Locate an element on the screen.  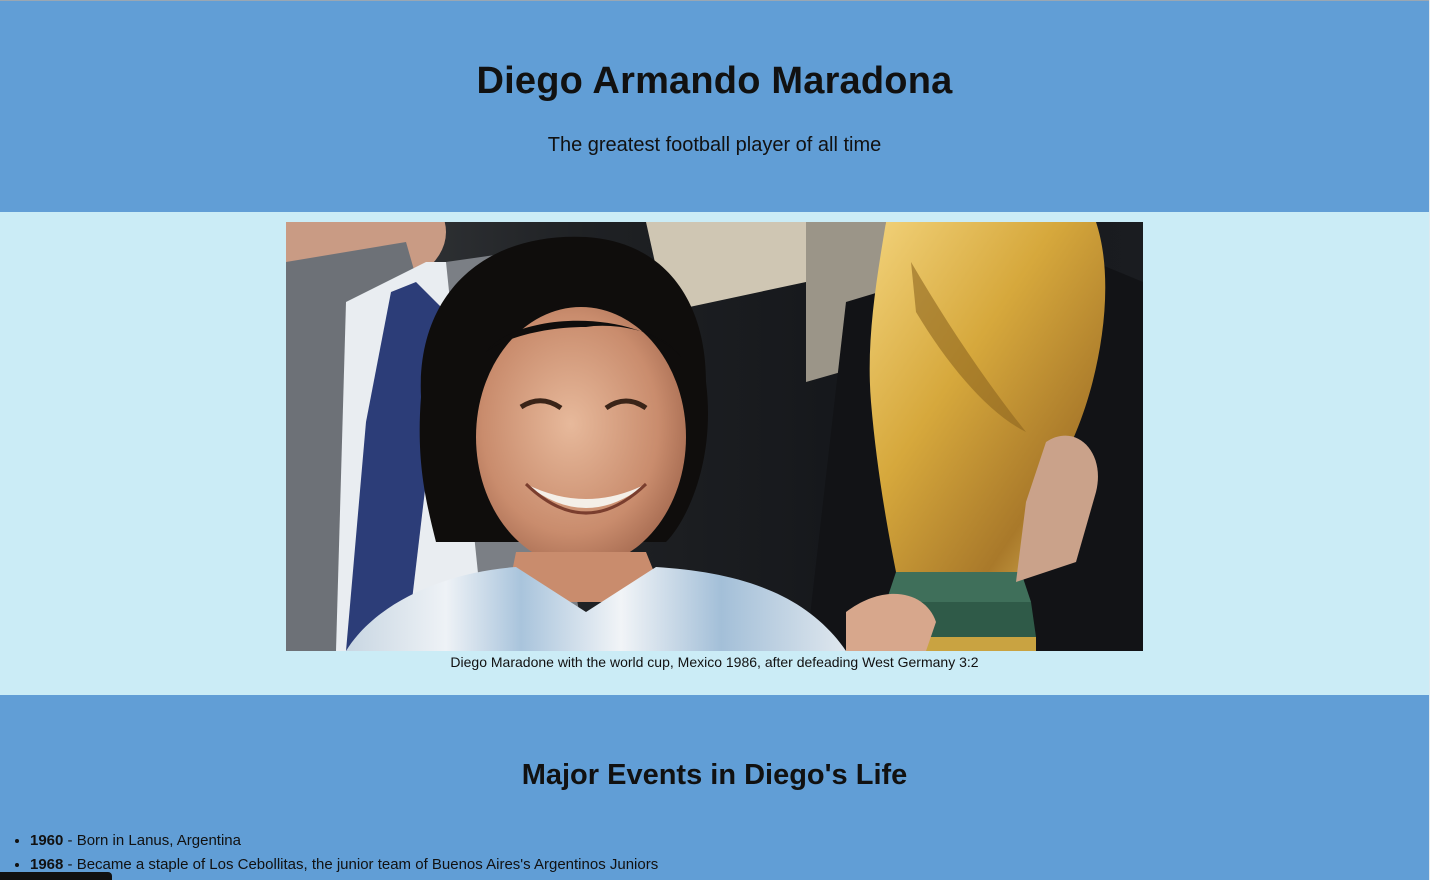
timeline-heading: Major Events in Diego's Life is located at coordinates (714, 775).